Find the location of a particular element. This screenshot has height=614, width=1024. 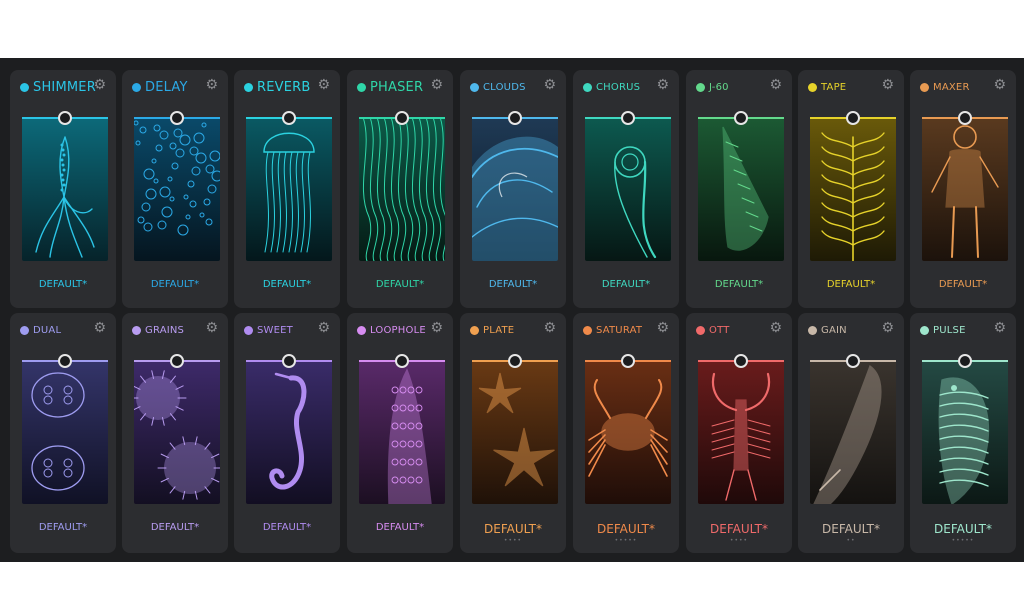

diver-icon is located at coordinates (965, 189).